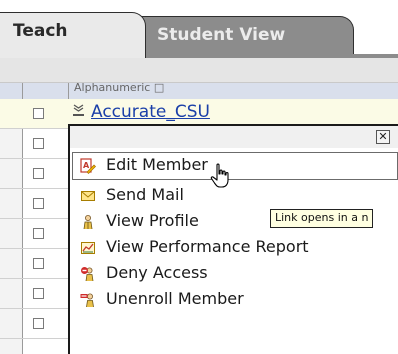  What do you see at coordinates (152, 220) in the screenshot?
I see `menu-item-label: View Profile` at bounding box center [152, 220].